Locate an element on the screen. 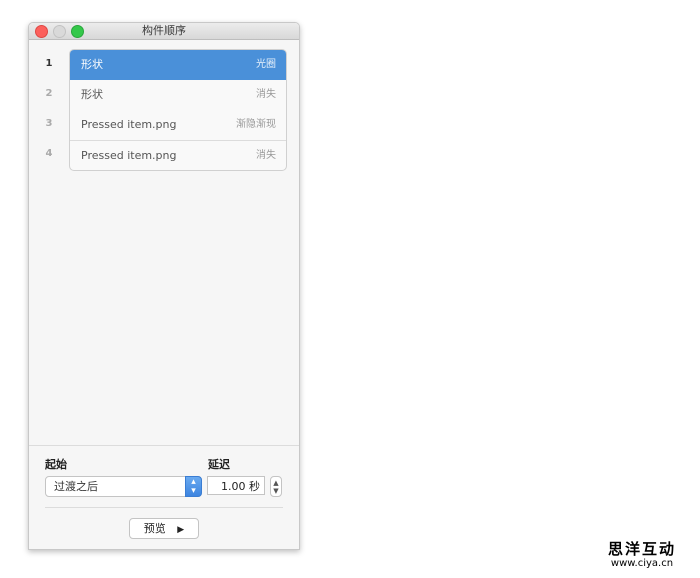 The width and height of the screenshot is (700, 578). watermark-url: www.ciya.cn is located at coordinates (642, 563).